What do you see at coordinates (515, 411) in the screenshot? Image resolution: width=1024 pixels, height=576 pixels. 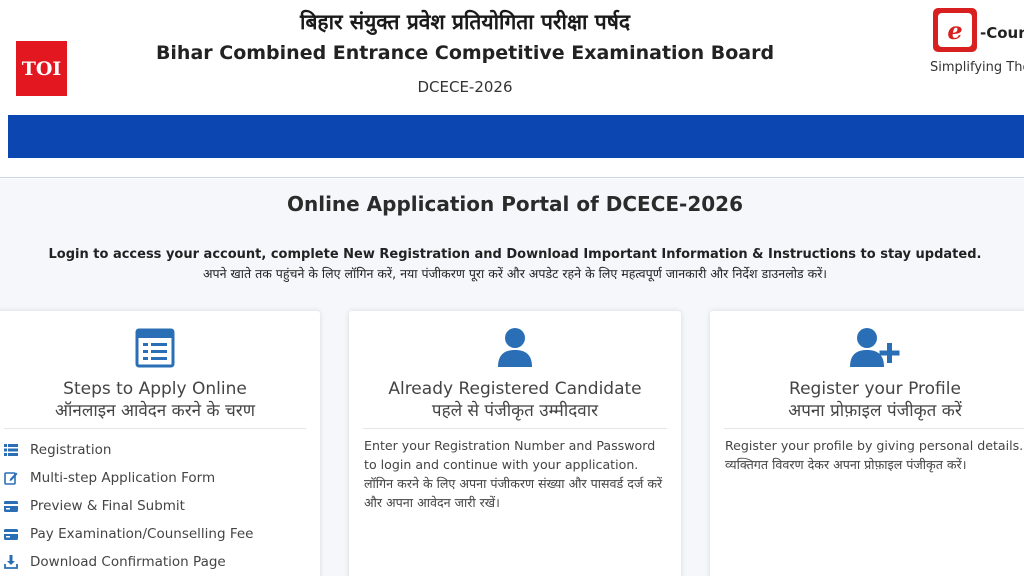 I see `card-subtitle: पहले से पंजीकृत उम्मीदवार` at bounding box center [515, 411].